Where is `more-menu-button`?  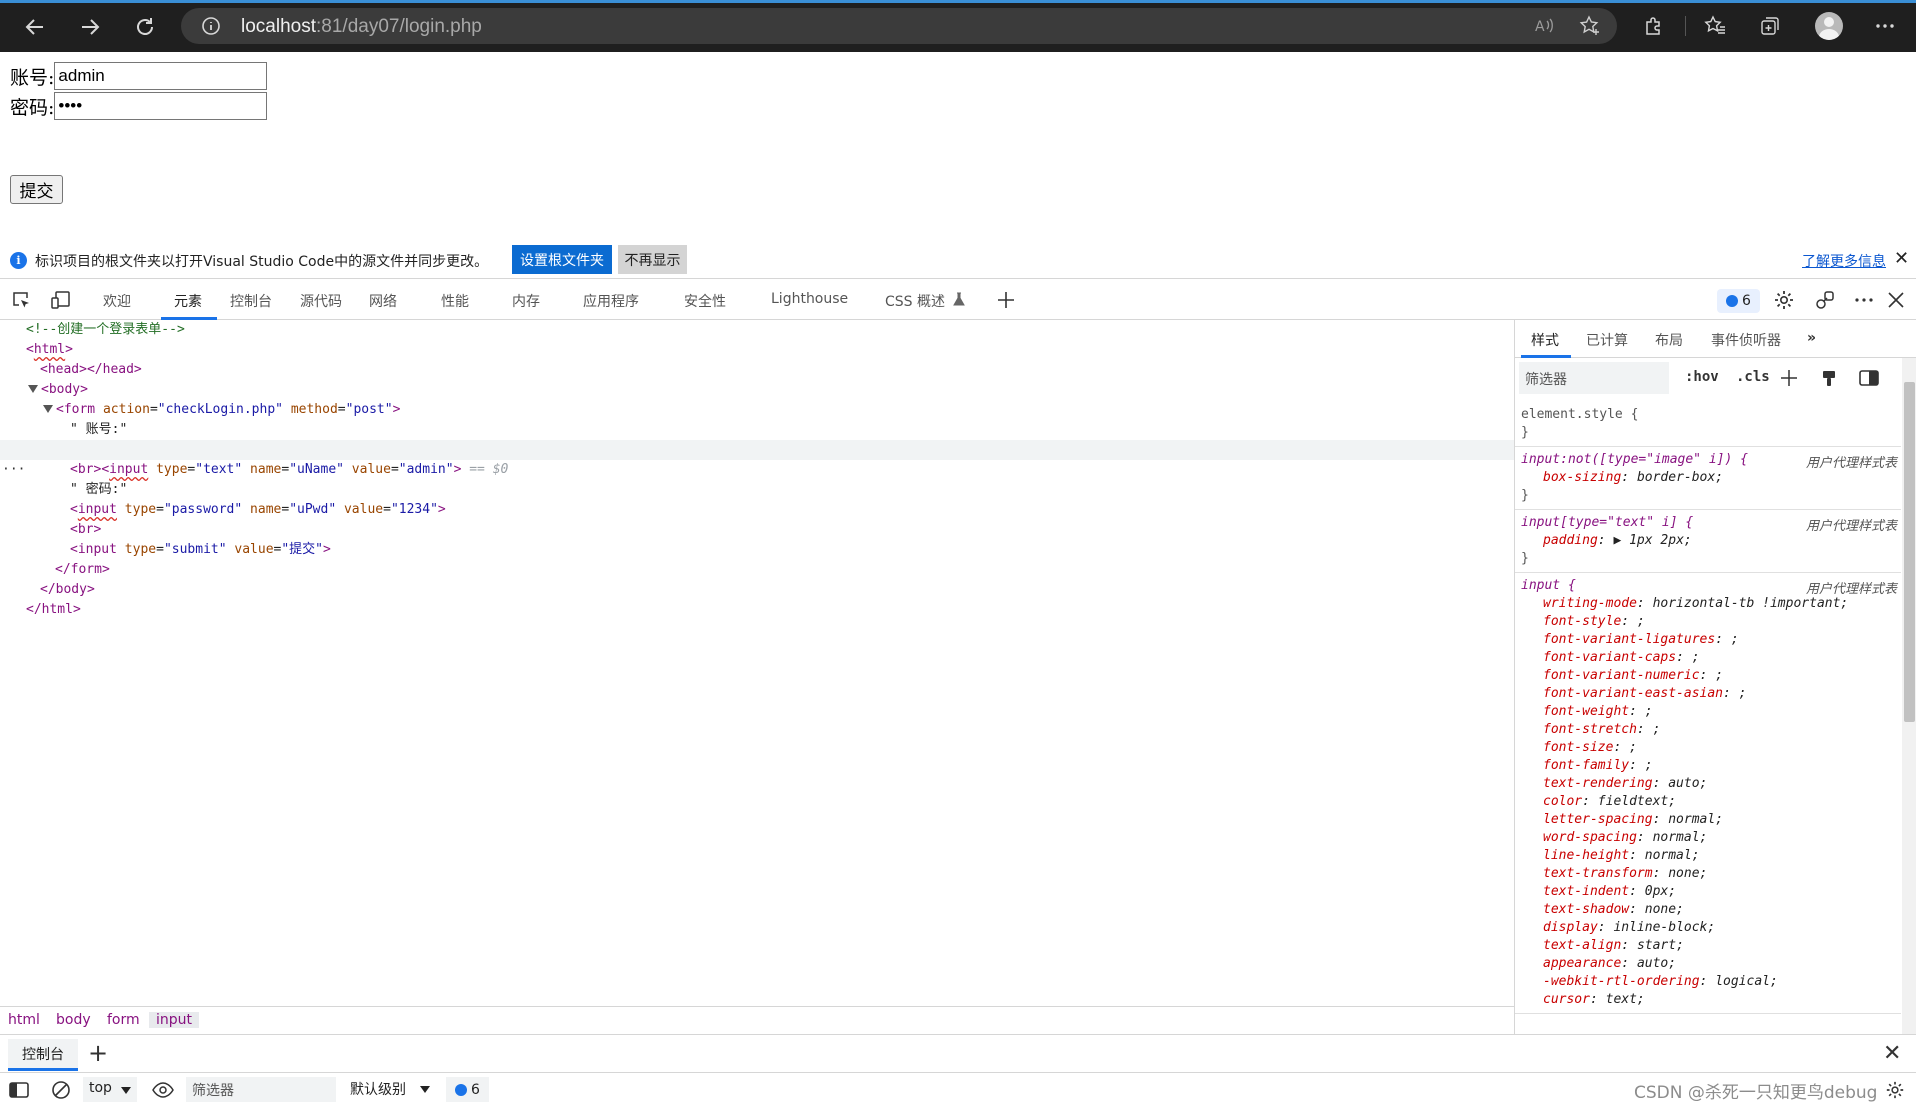
more-menu-button is located at coordinates (1885, 26).